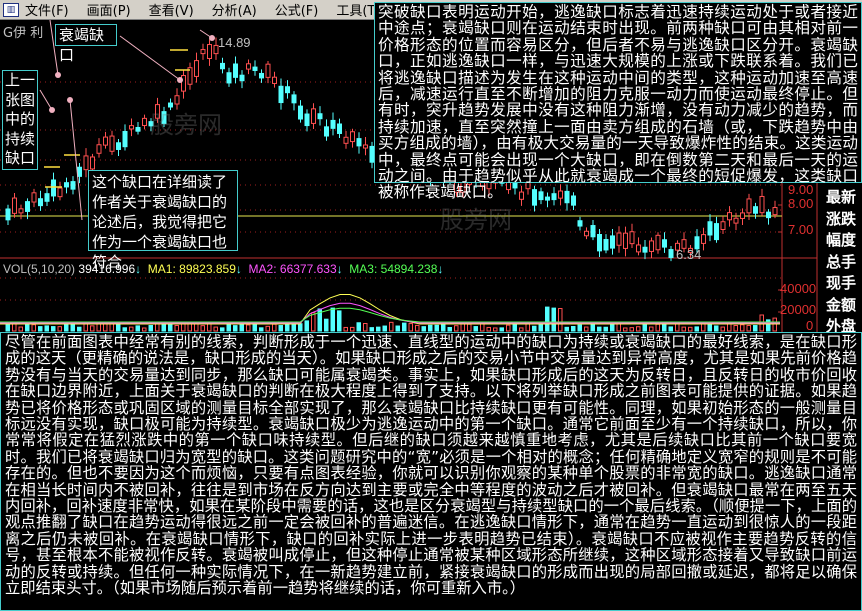  What do you see at coordinates (23, 33) in the screenshot?
I see `stock-name: G伊 利` at bounding box center [23, 33].